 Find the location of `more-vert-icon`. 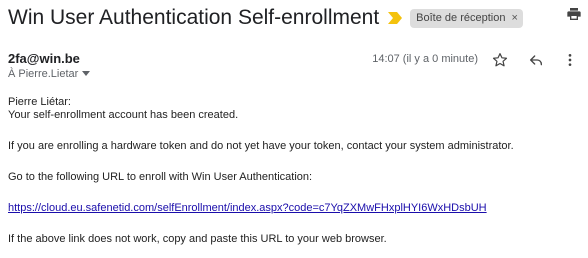

more-vert-icon is located at coordinates (570, 62).